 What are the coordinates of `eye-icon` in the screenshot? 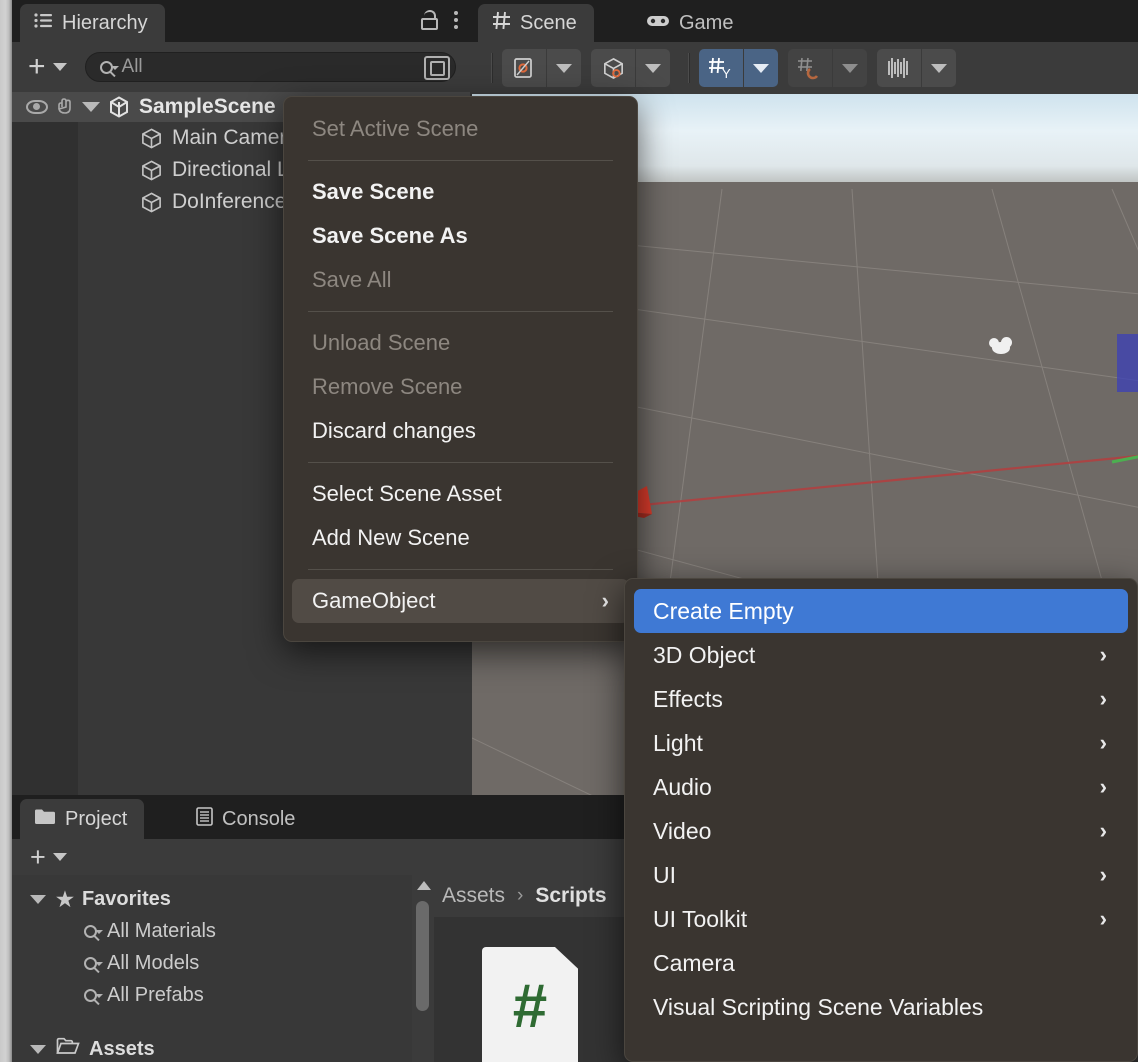 It's located at (37, 107).